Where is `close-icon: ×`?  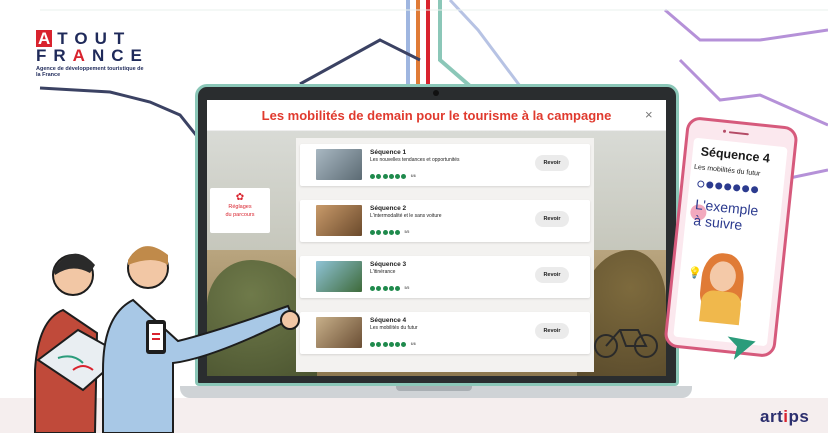
close-icon: × is located at coordinates (649, 114).